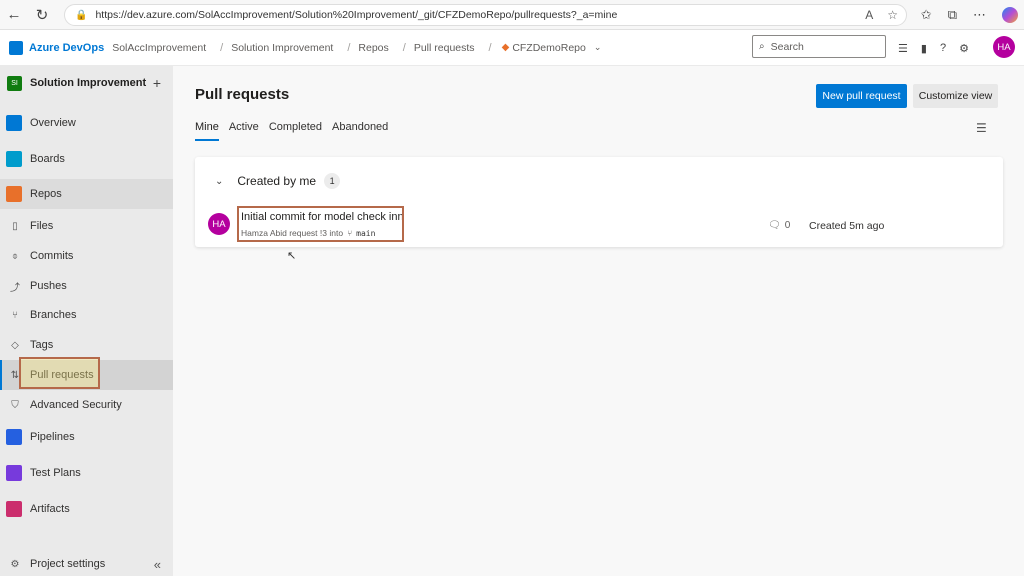 The image size is (1024, 576). I want to click on sidebar-item-label: Commits, so click(52, 256).